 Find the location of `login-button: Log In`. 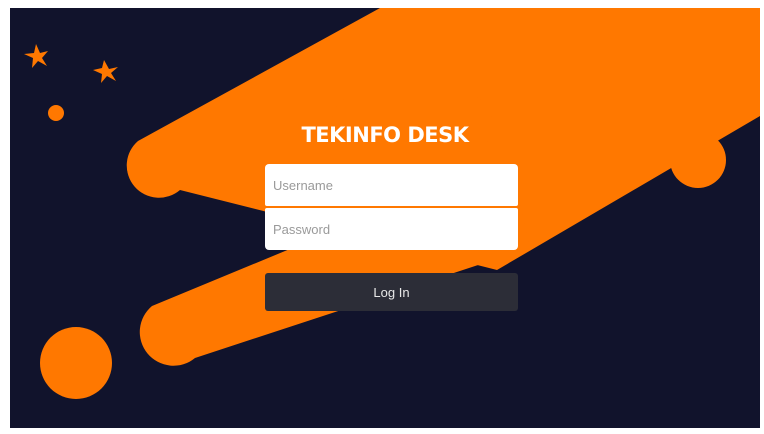

login-button: Log In is located at coordinates (391, 292).